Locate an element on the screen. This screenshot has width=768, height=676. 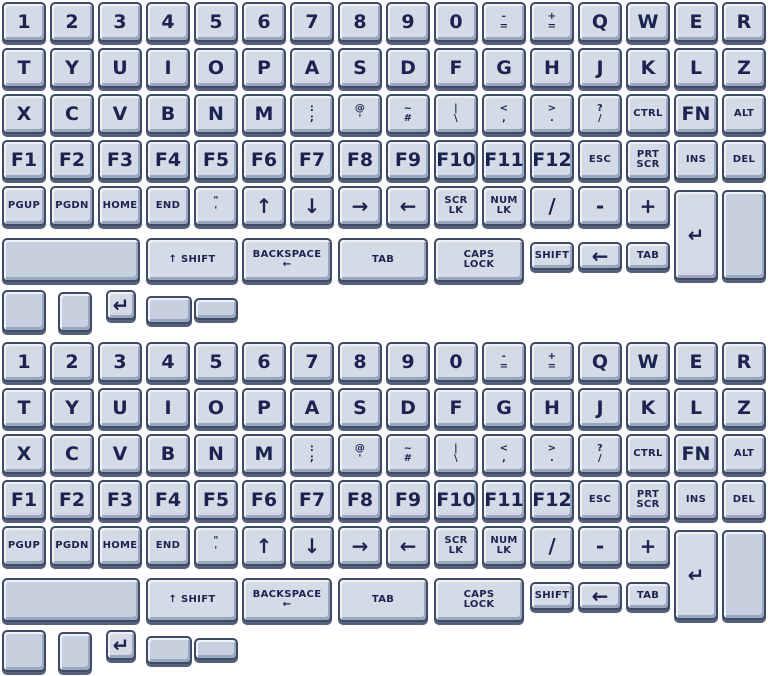
key-f10: F10 is located at coordinates (456, 160).